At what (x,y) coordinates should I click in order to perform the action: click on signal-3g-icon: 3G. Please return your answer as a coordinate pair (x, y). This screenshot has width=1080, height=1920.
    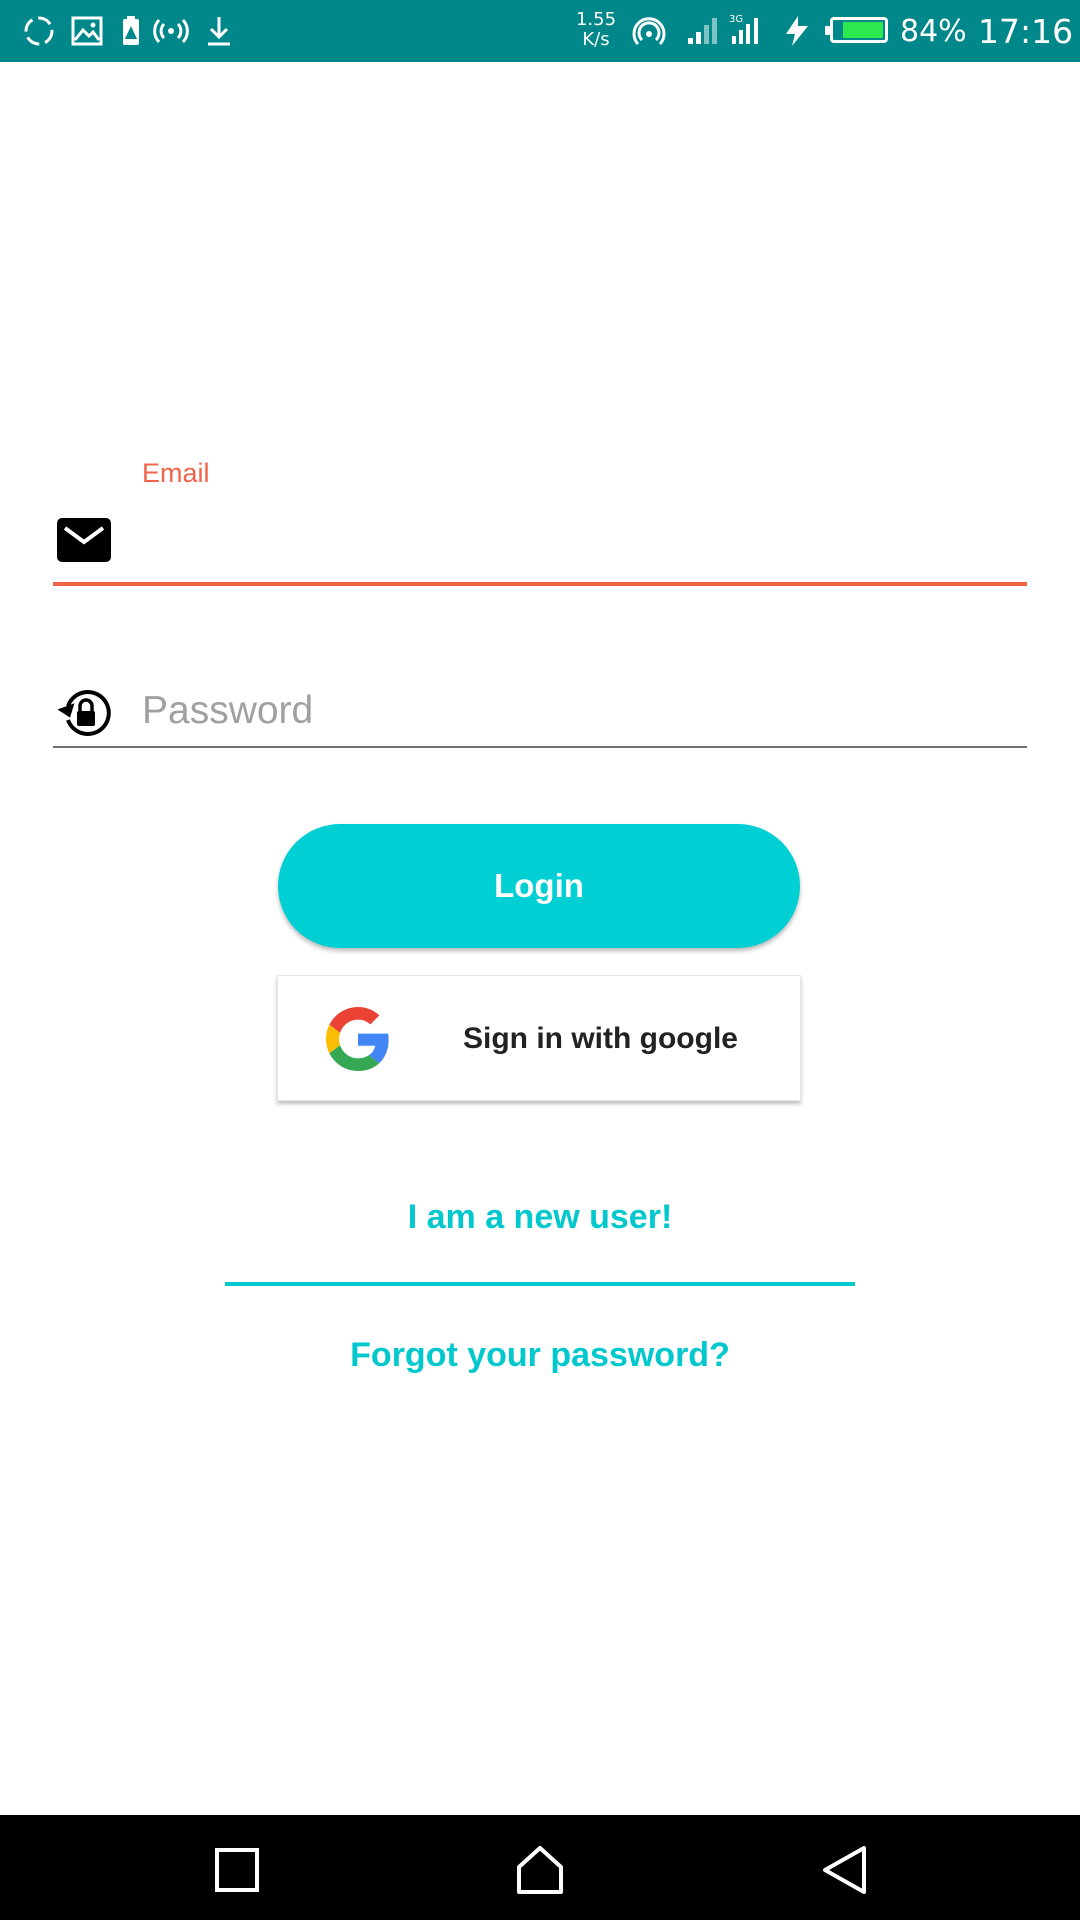
    Looking at the image, I should click on (743, 29).